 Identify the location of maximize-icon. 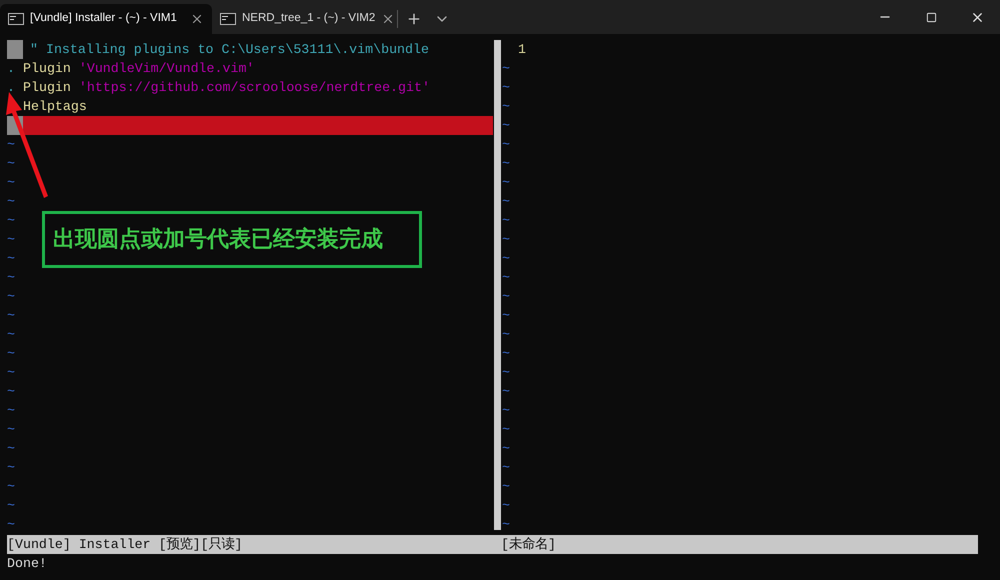
(931, 17).